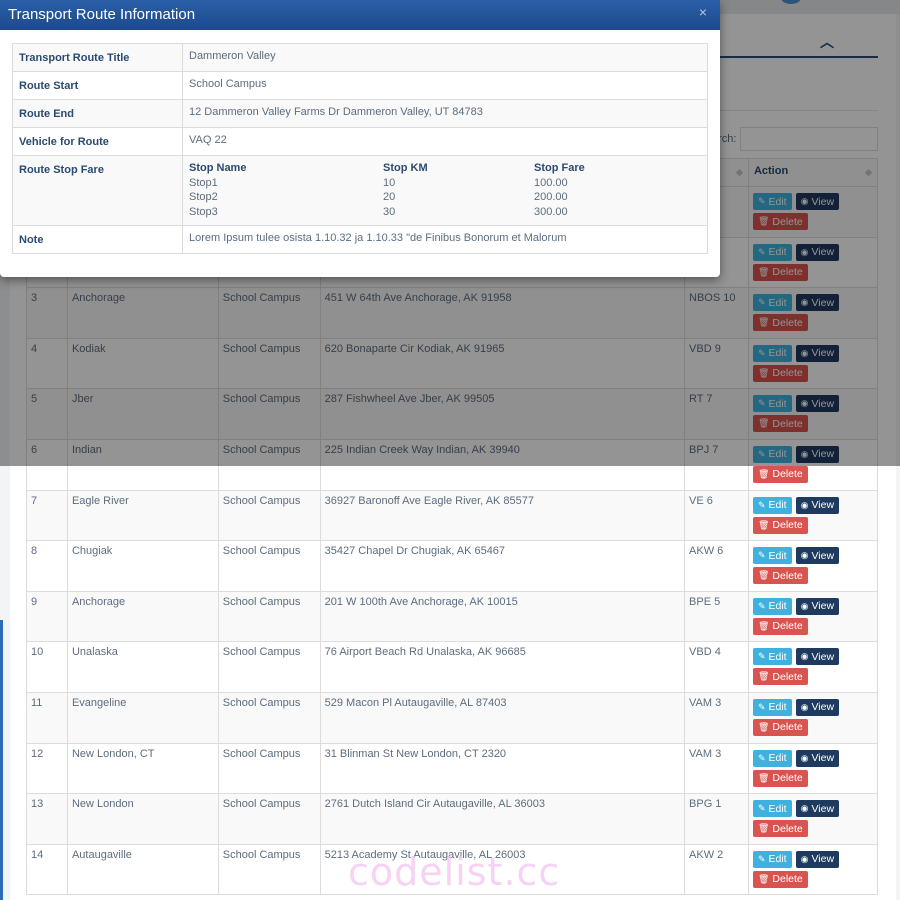  I want to click on route-title: Evangeline, so click(142, 717).